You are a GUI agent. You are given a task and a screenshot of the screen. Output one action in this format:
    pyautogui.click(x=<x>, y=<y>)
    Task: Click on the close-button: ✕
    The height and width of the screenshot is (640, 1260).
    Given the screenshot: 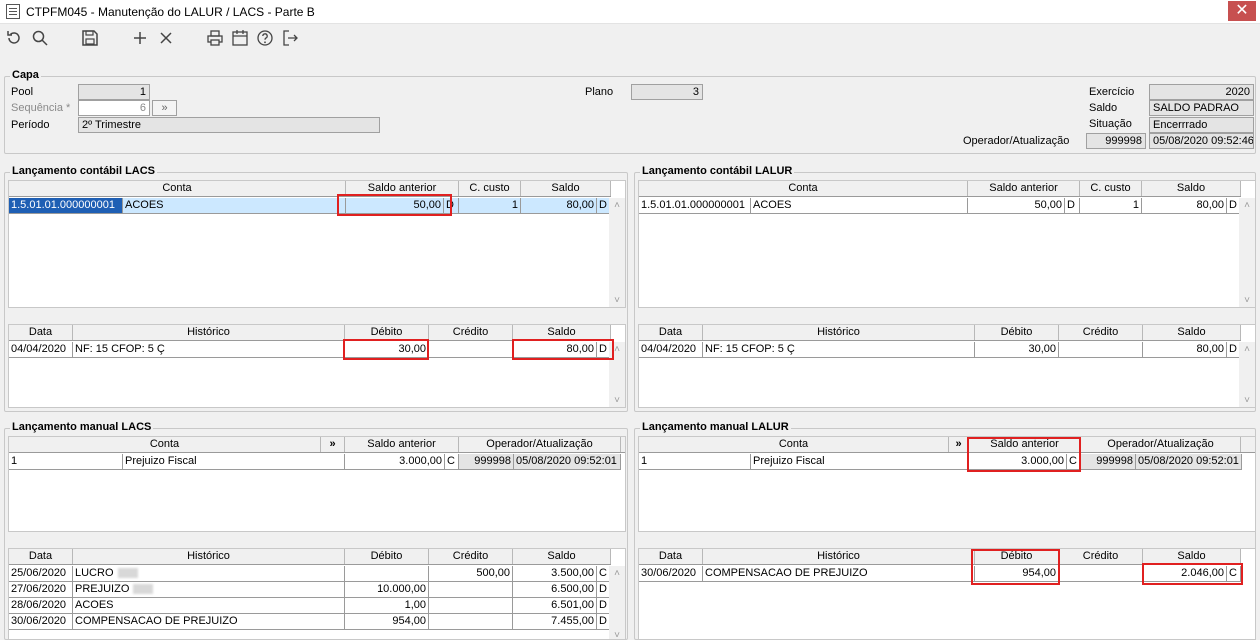 What is the action you would take?
    pyautogui.click(x=1242, y=11)
    